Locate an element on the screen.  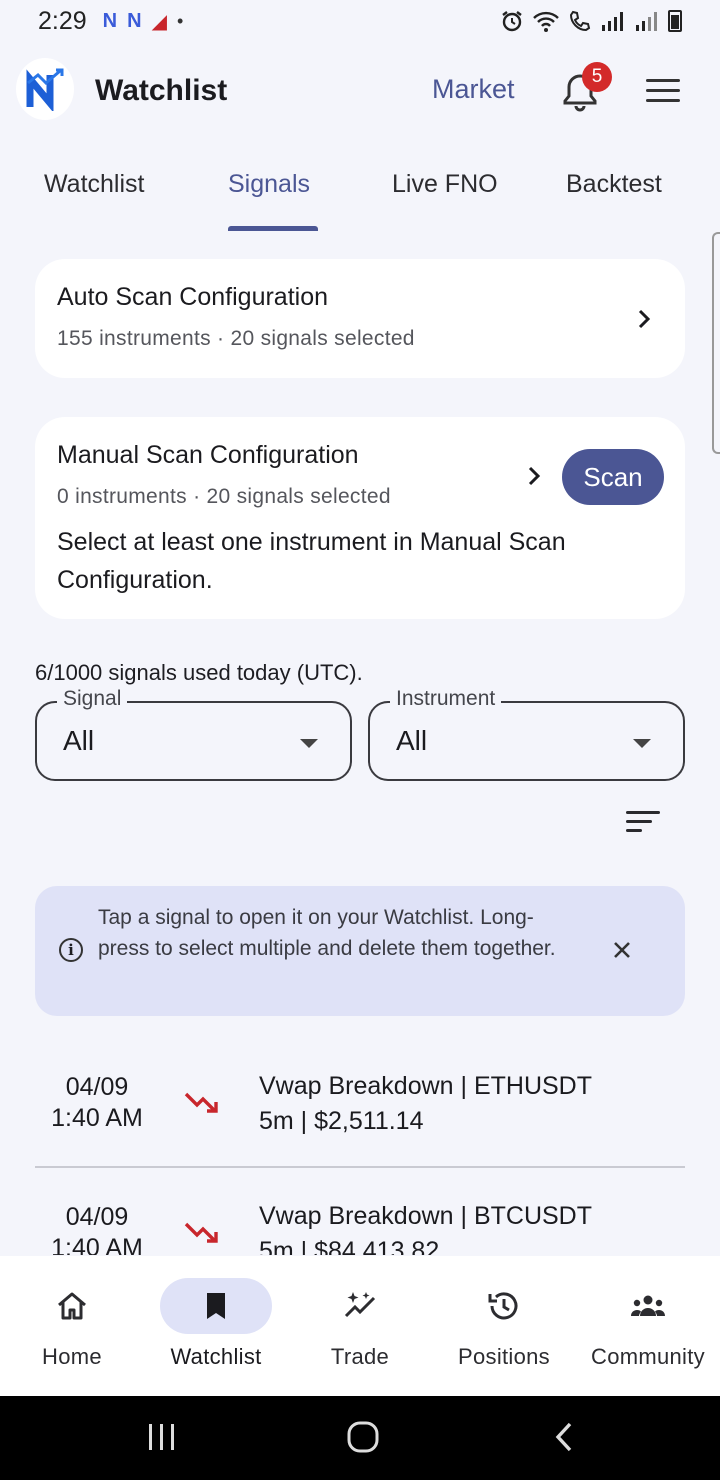
tab-backtest: Backtest is located at coordinates (614, 184).